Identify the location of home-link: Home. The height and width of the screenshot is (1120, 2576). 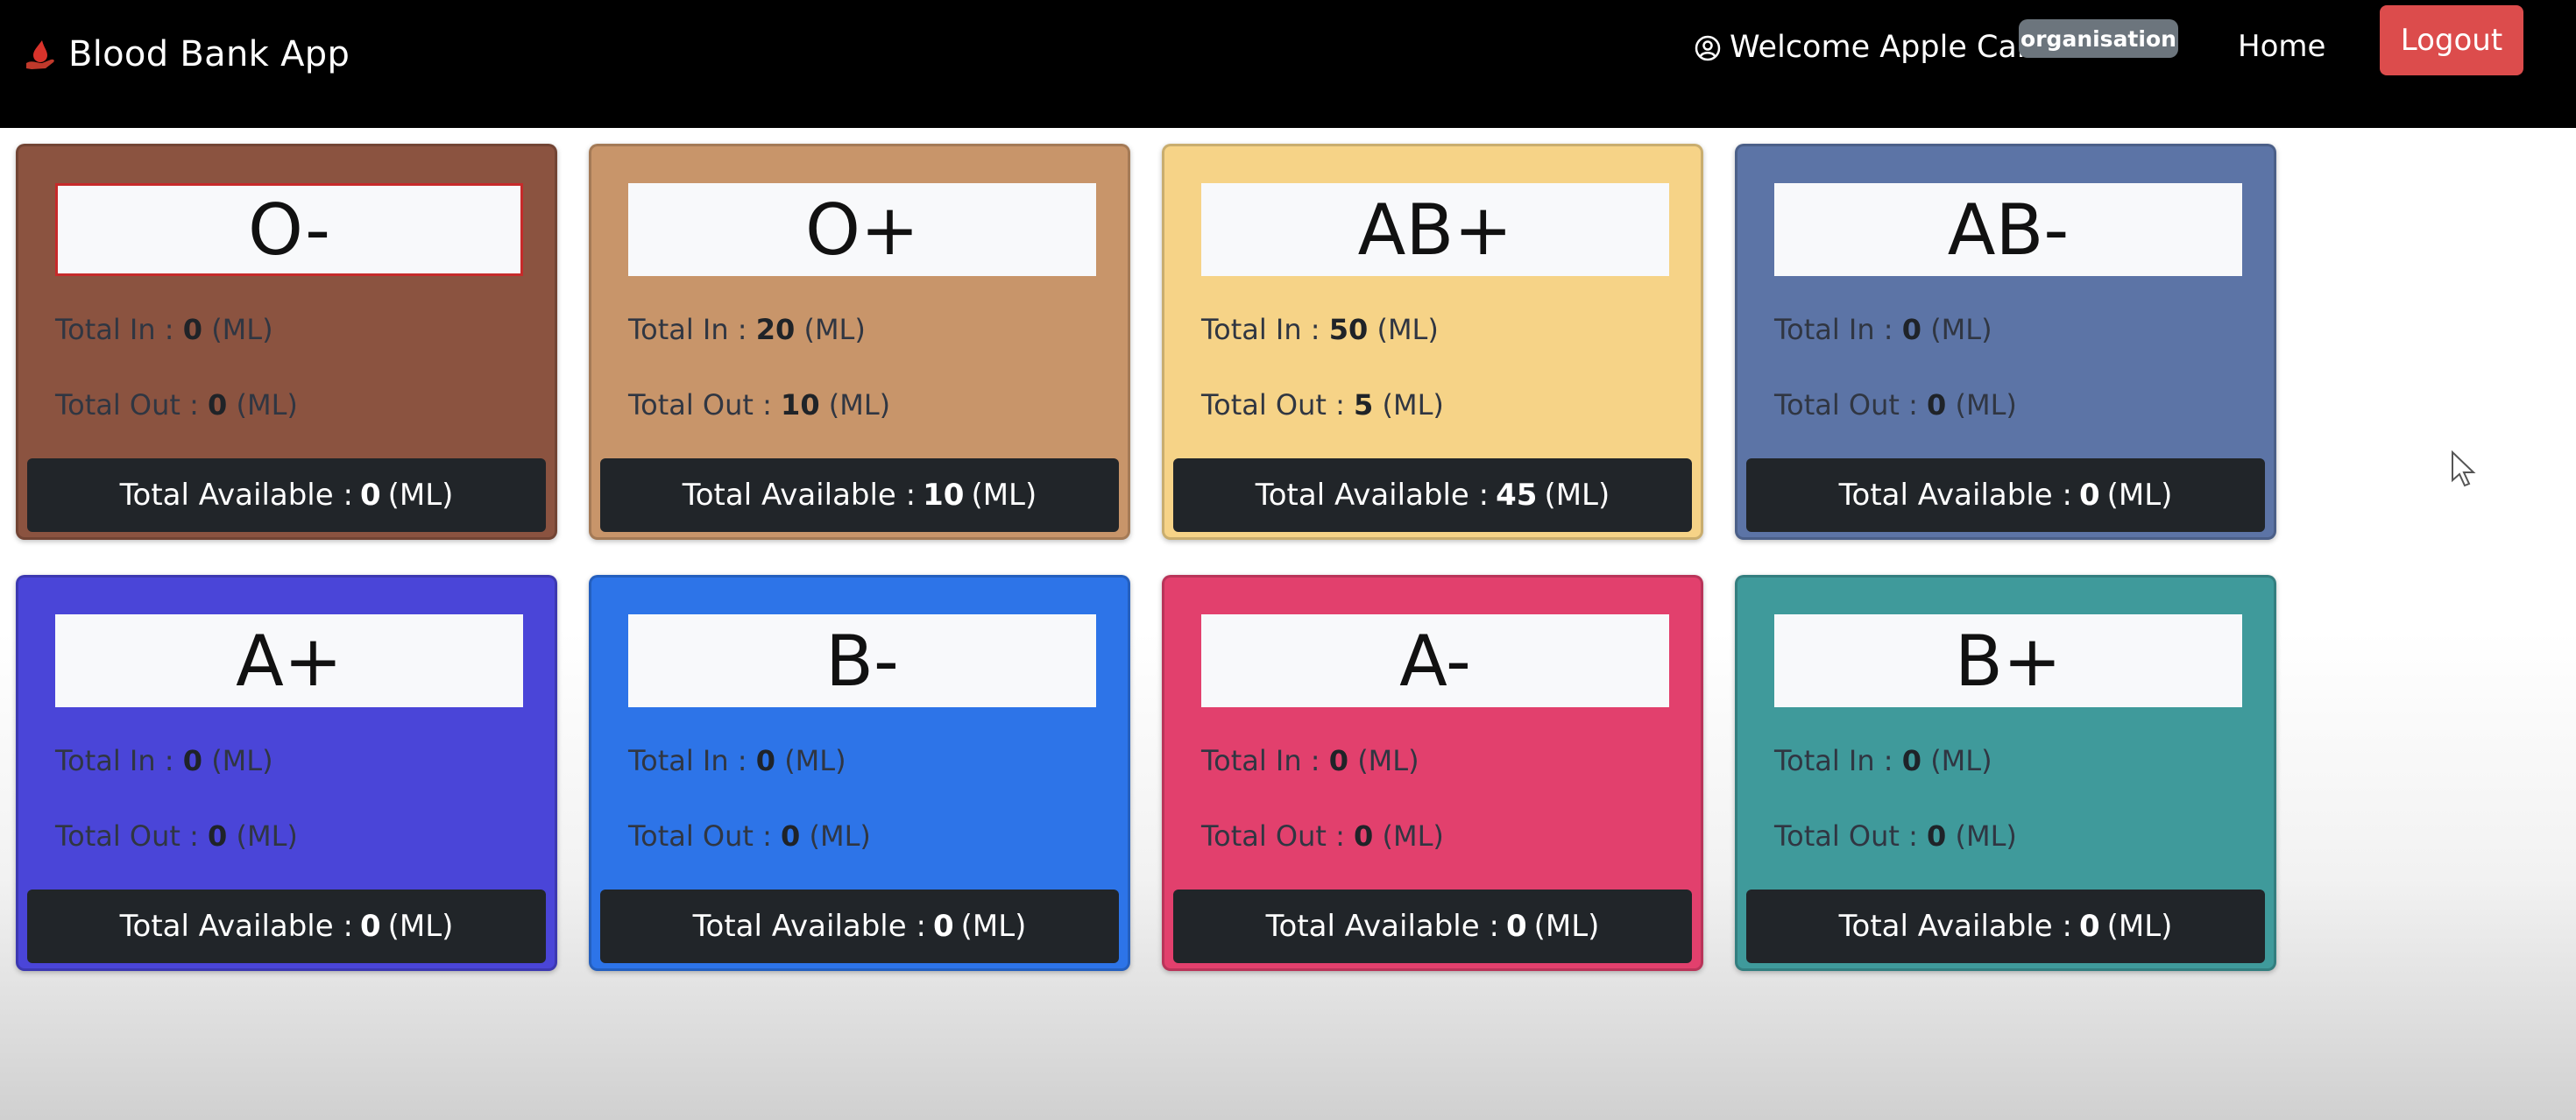
(2281, 46).